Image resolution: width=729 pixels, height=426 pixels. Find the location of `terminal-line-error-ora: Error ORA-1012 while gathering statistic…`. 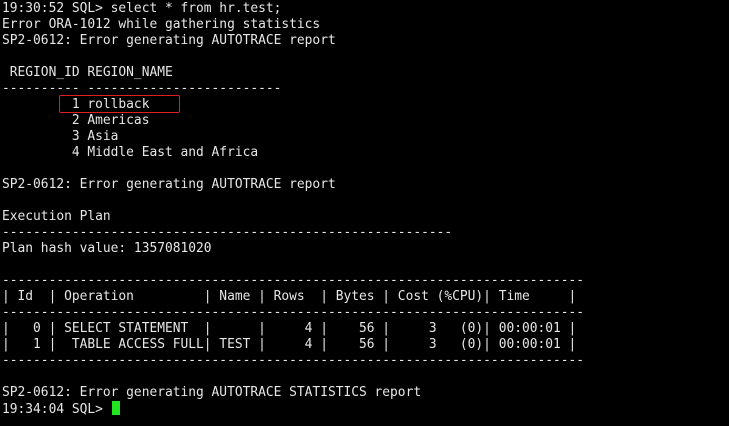

terminal-line-error-ora: Error ORA-1012 while gathering statistic… is located at coordinates (161, 24).